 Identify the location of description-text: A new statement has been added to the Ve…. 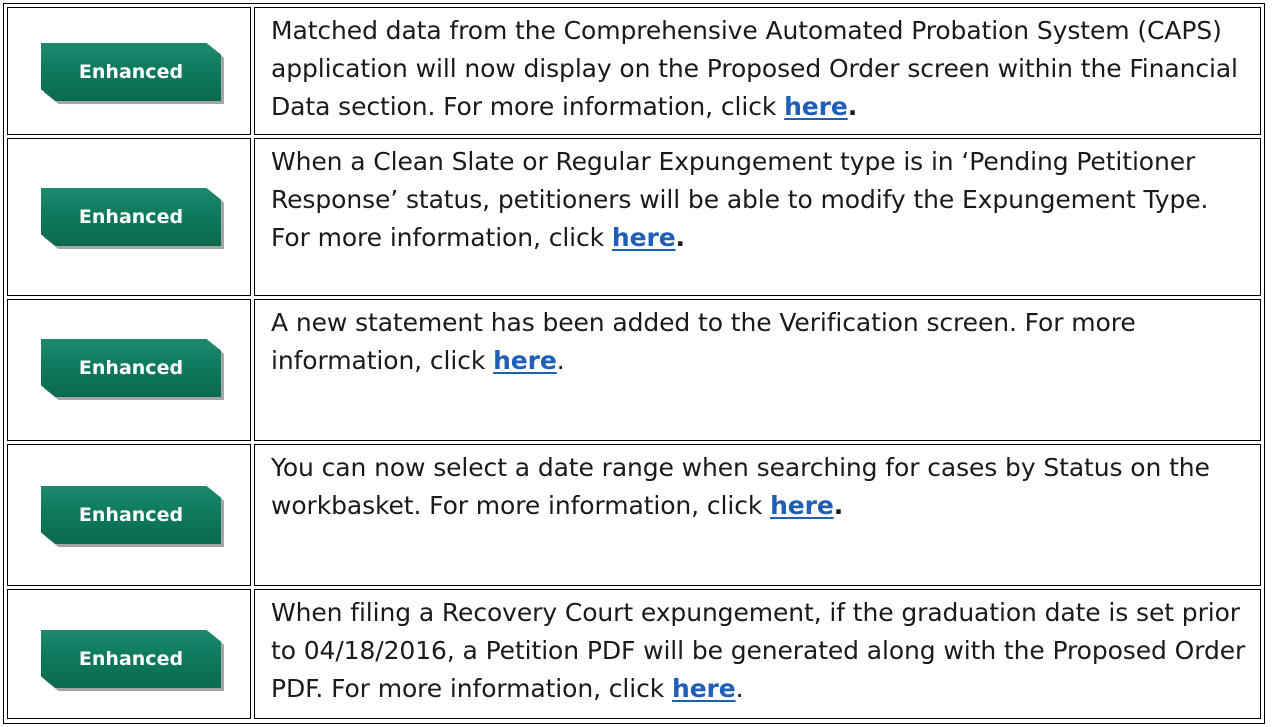
(703, 341).